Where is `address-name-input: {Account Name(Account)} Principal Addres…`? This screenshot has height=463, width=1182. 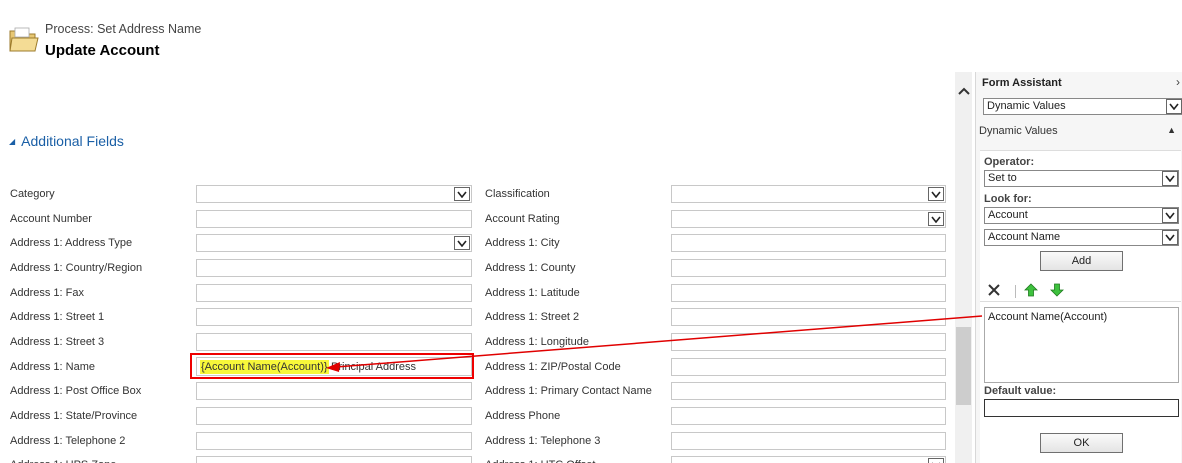 address-name-input: {Account Name(Account)} Principal Addres… is located at coordinates (334, 366).